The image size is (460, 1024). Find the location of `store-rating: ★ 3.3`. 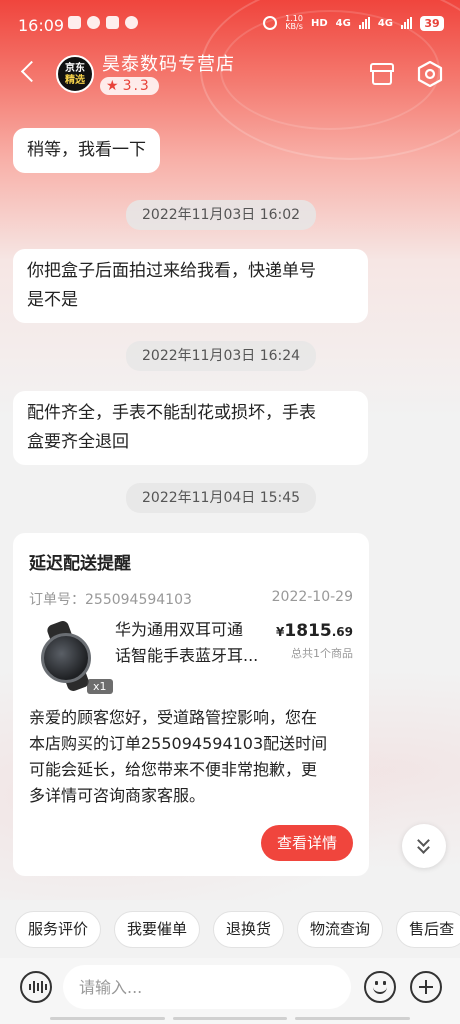

store-rating: ★ 3.3 is located at coordinates (129, 86).